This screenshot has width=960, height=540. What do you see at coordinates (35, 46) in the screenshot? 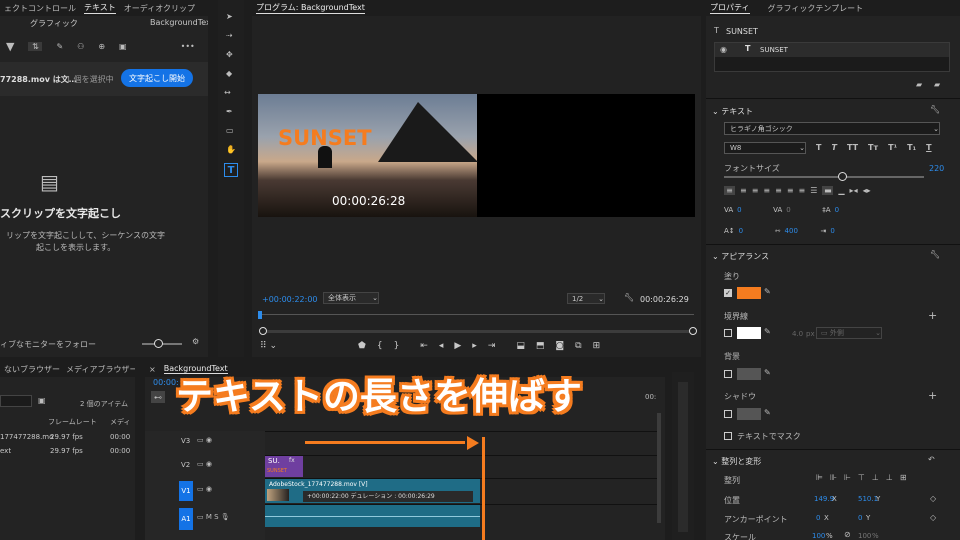
I see `caption-icon: ⇅` at bounding box center [35, 46].